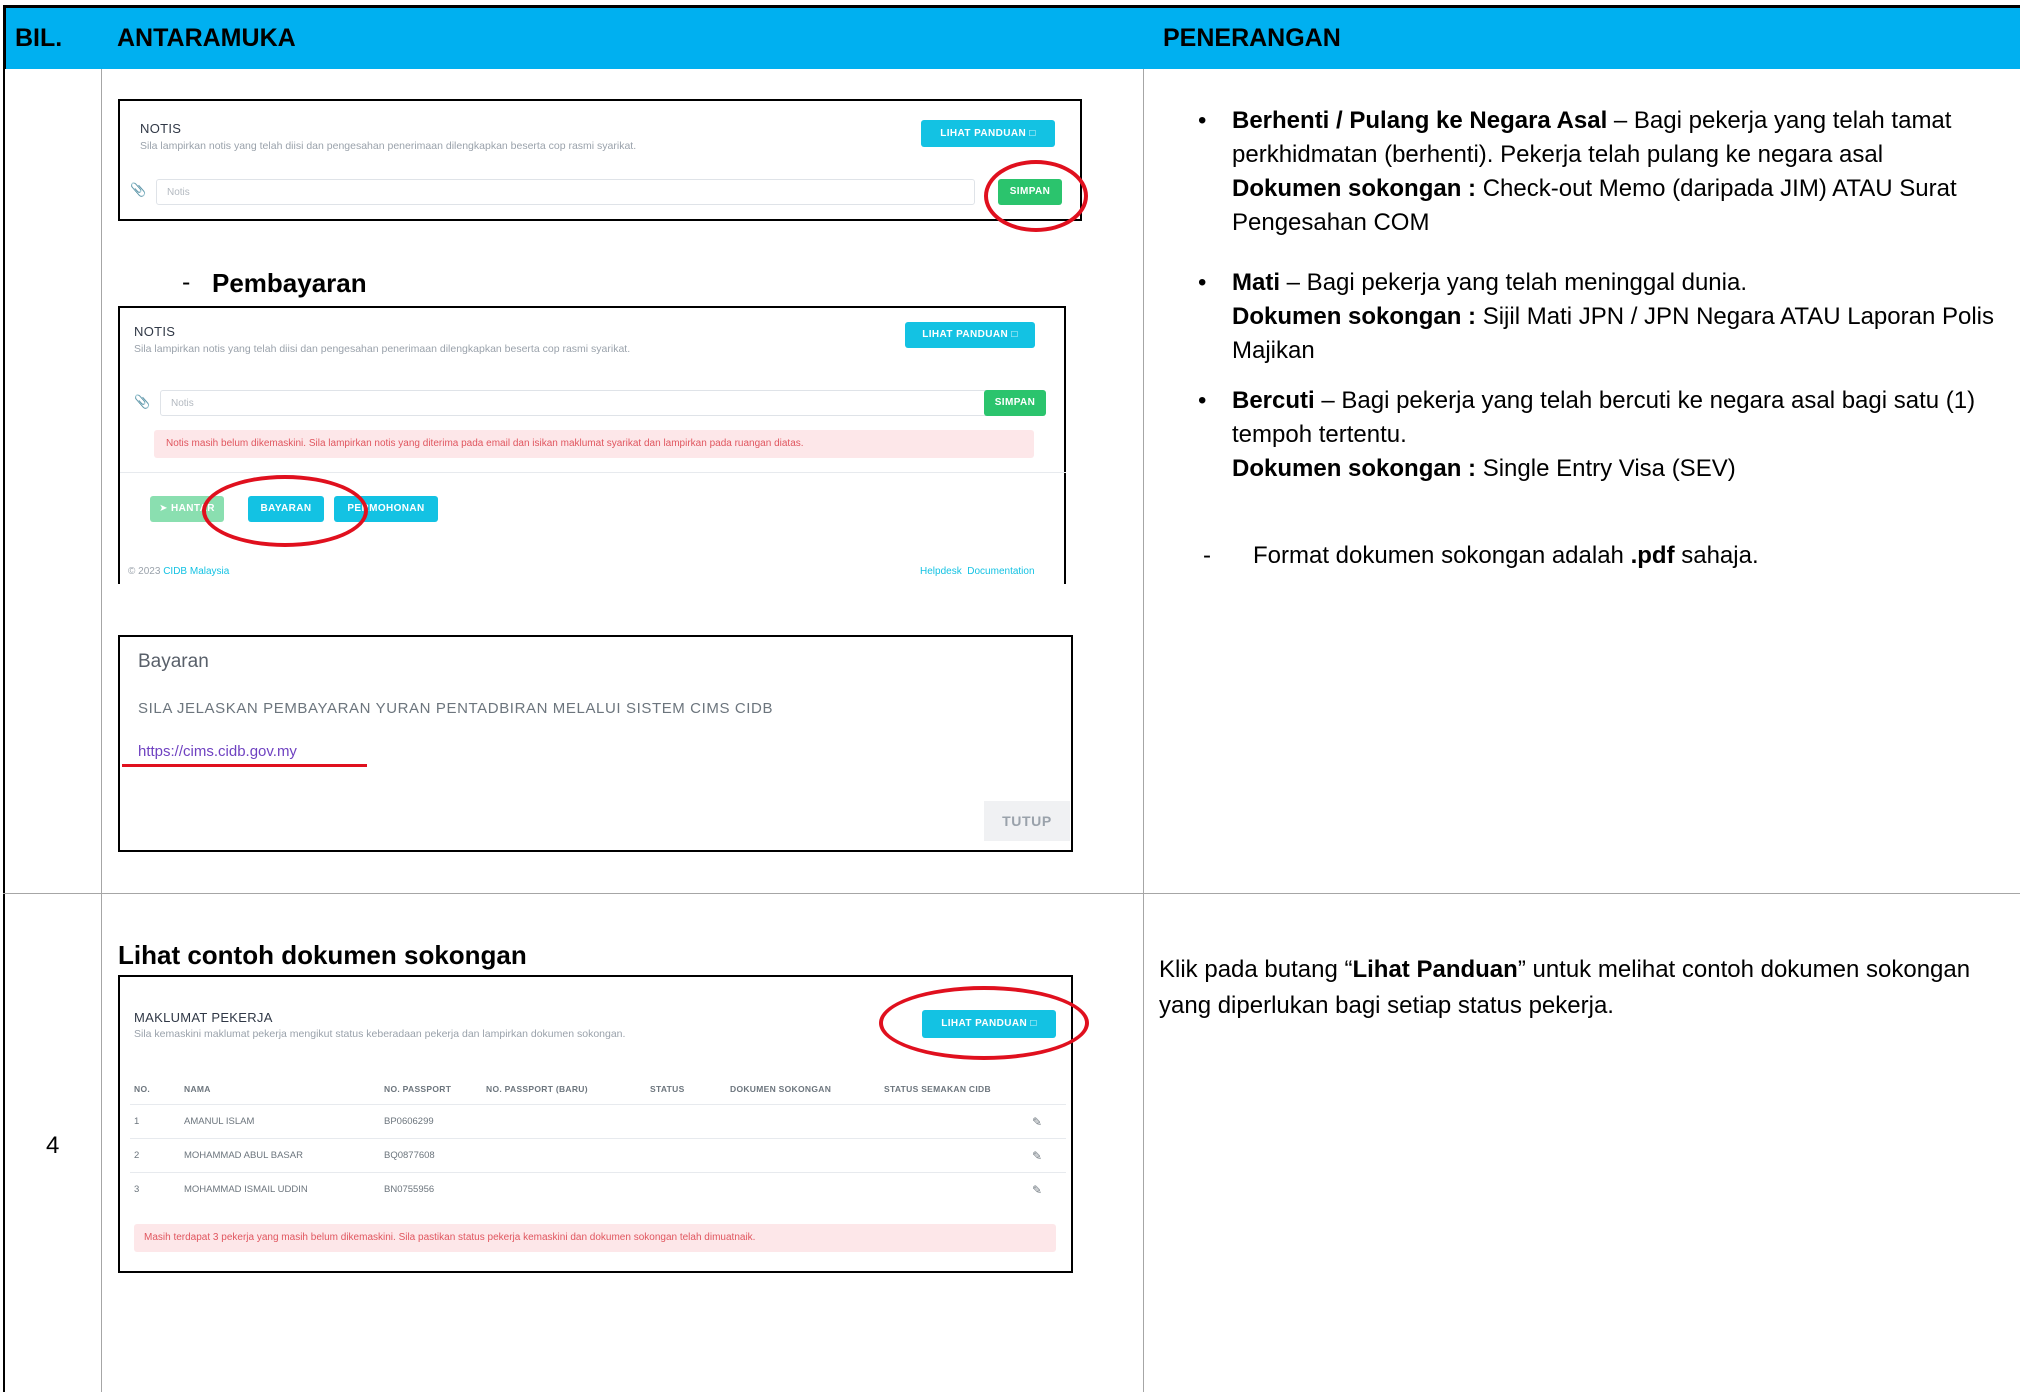 The height and width of the screenshot is (1392, 2020). Describe the element at coordinates (197, 1089) in the screenshot. I see `col-header-nama: NAMA` at that location.